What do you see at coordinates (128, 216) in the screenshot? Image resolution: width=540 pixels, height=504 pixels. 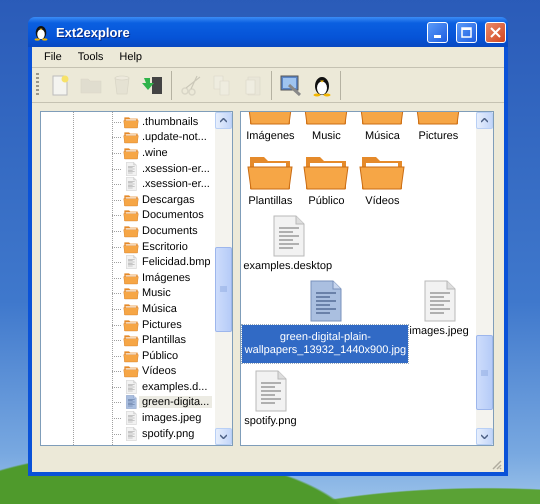 I see `tree-item: Documentos` at bounding box center [128, 216].